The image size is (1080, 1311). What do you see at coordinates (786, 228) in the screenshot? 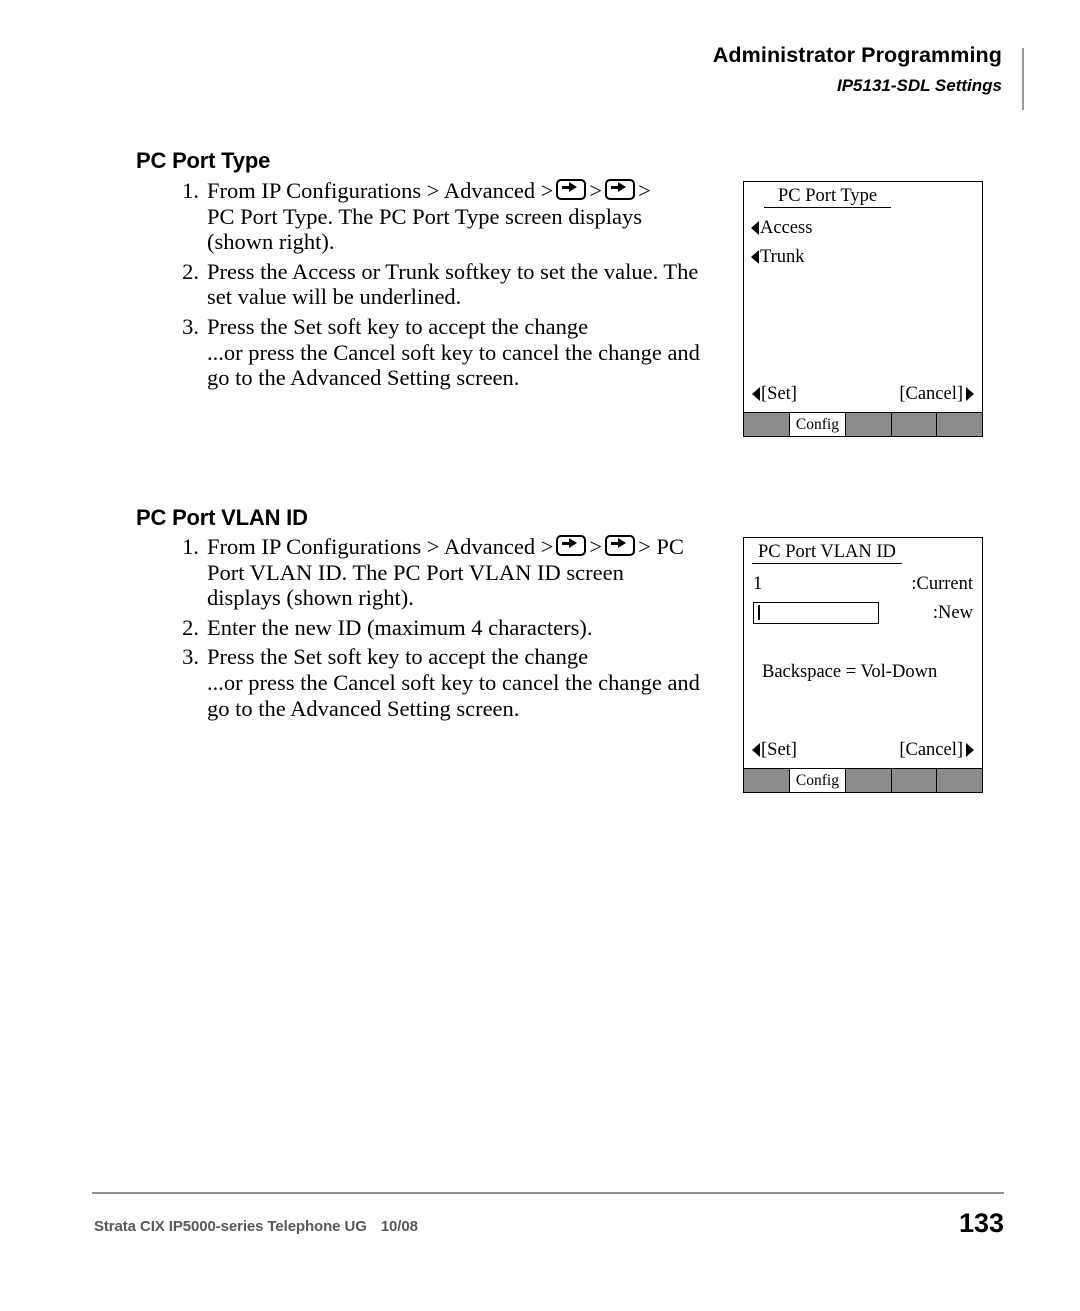
I see `menu-item-label: Access` at bounding box center [786, 228].